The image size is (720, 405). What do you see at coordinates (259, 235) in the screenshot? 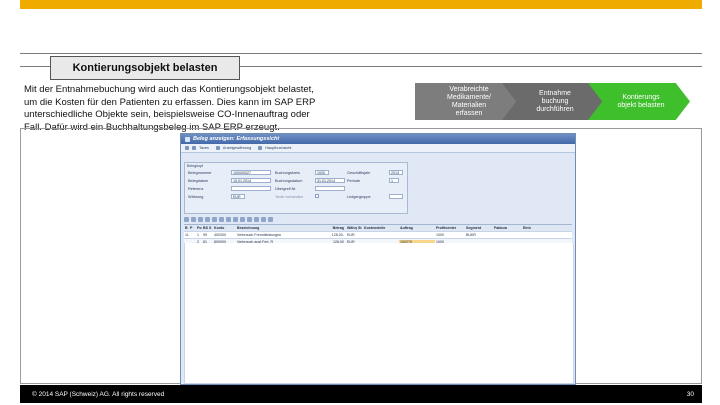
I see `table-cell: Verbrauch Fremdleistungen` at bounding box center [259, 235].